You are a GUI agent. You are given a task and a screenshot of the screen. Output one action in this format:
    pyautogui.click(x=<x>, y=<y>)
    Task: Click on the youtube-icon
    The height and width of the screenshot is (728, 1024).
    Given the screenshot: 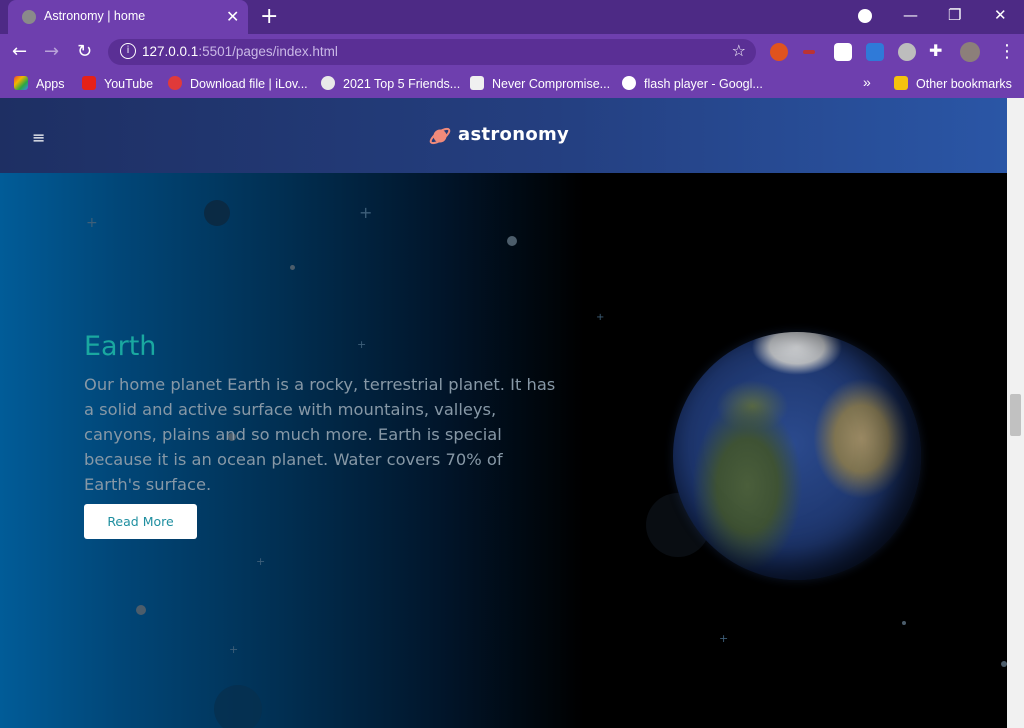 What is the action you would take?
    pyautogui.click(x=89, y=83)
    